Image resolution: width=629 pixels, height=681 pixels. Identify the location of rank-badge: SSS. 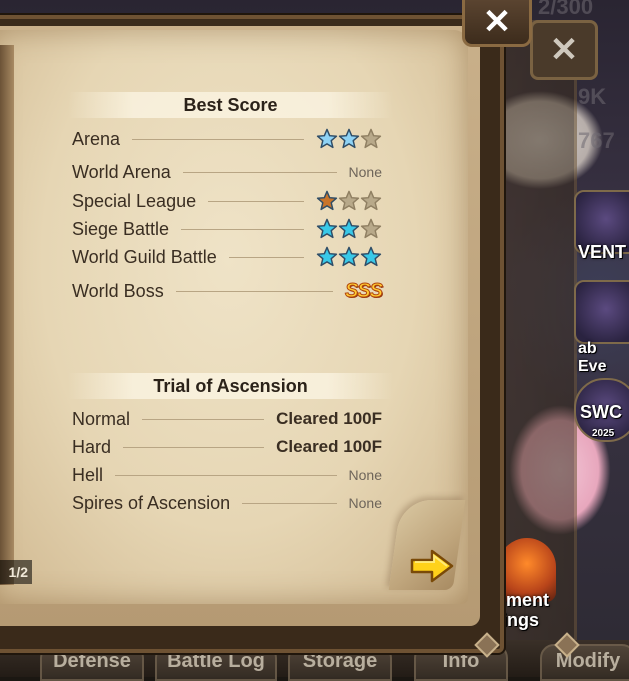
(363, 290).